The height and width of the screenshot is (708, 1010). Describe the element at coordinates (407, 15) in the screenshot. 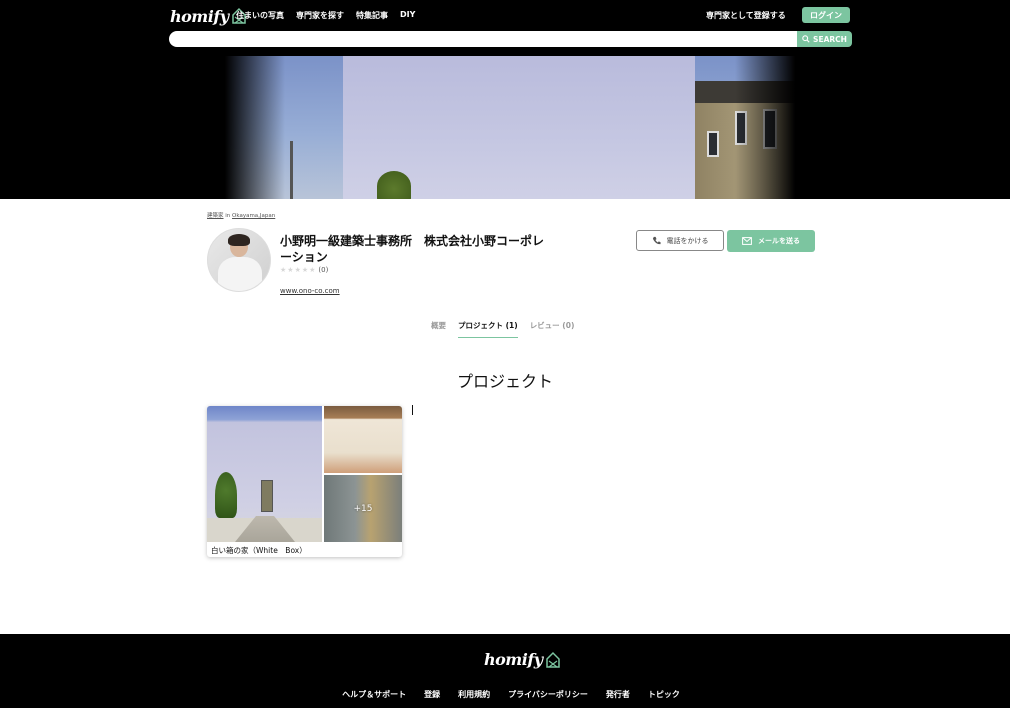

I see `nav-diy: DIY` at that location.